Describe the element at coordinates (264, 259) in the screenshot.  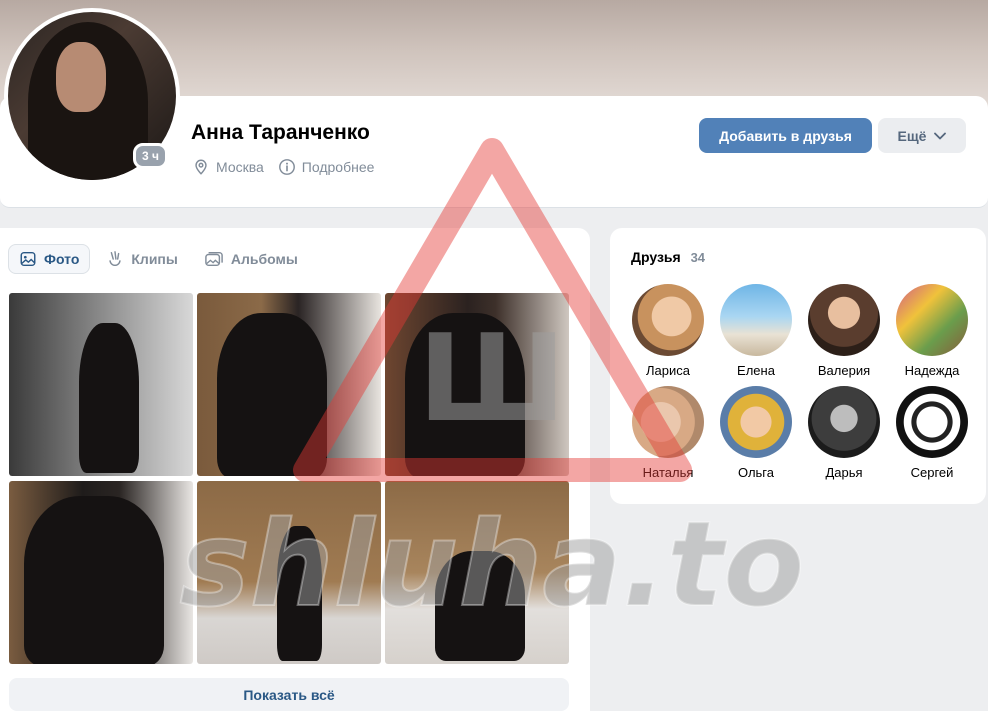
I see `tab-albums-label: Альбомы` at that location.